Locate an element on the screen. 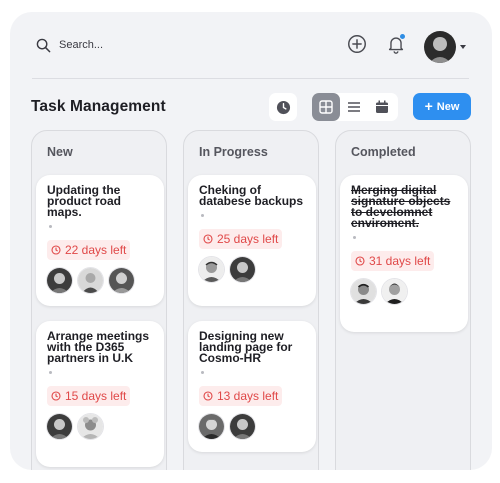 This screenshot has width=500, height=483. notifications-button is located at coordinates (396, 44).